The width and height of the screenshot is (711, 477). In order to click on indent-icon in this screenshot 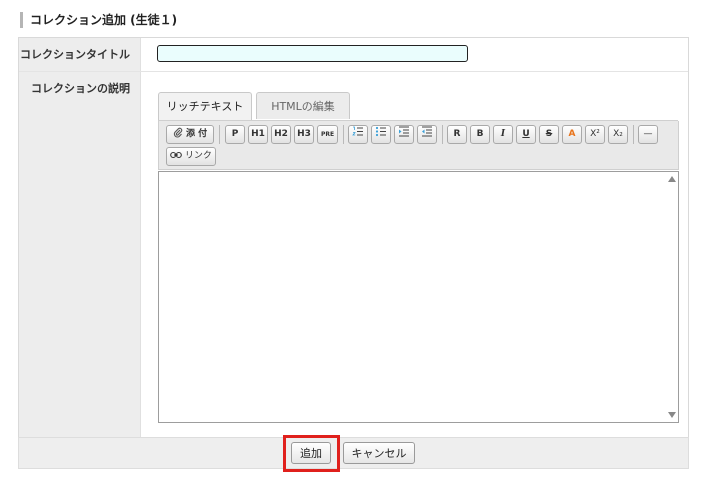, I will do `click(404, 134)`.